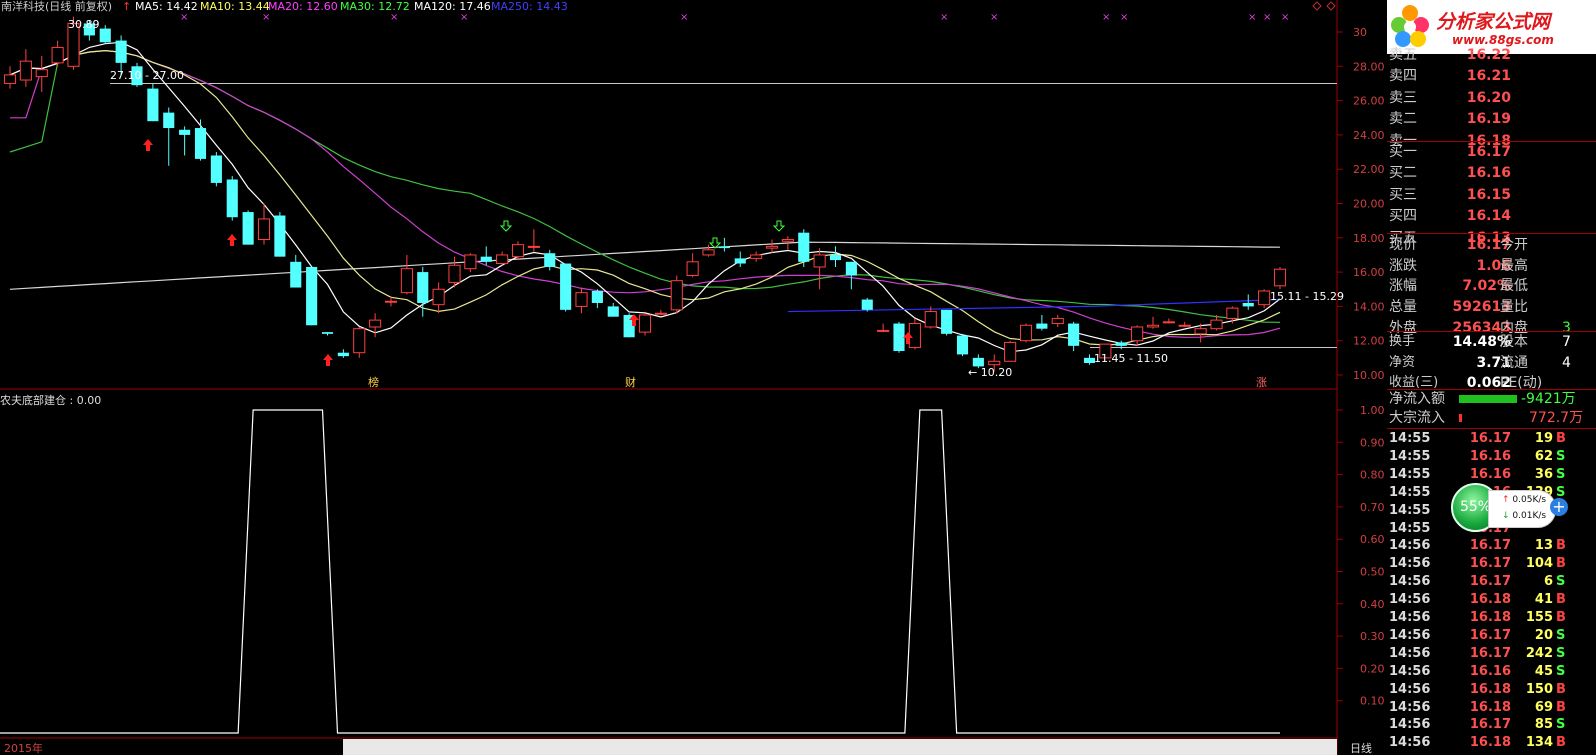  Describe the element at coordinates (1559, 507) in the screenshot. I see `plus-icon: +` at that location.